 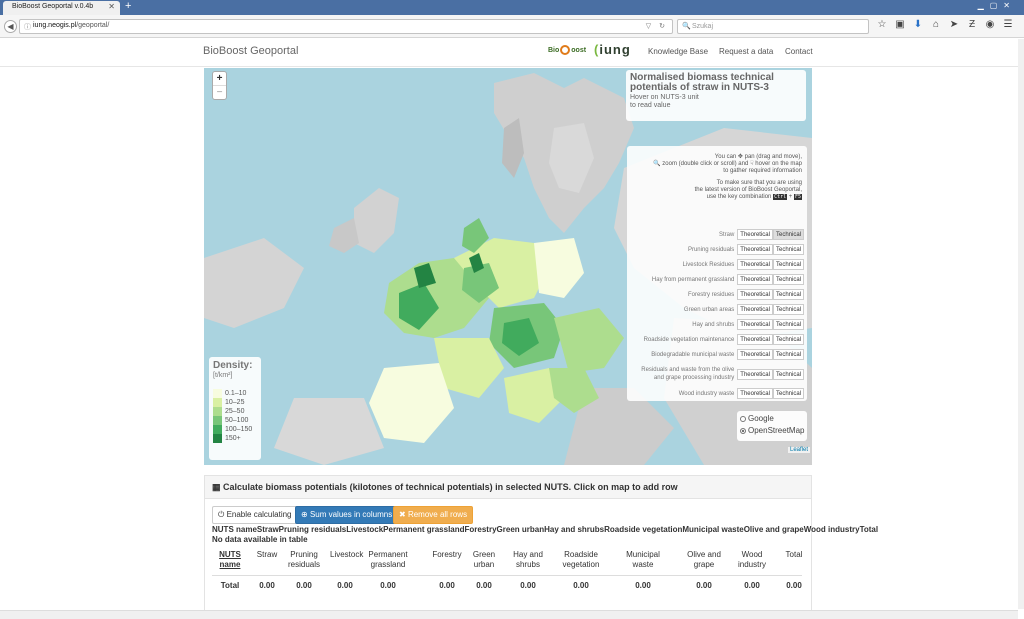 I want to click on column-header: Municipal waste, so click(x=643, y=562).